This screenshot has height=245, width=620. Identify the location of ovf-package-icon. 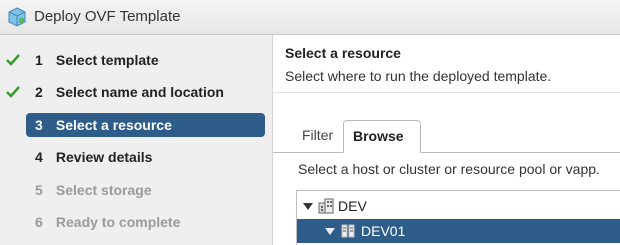
(17, 17).